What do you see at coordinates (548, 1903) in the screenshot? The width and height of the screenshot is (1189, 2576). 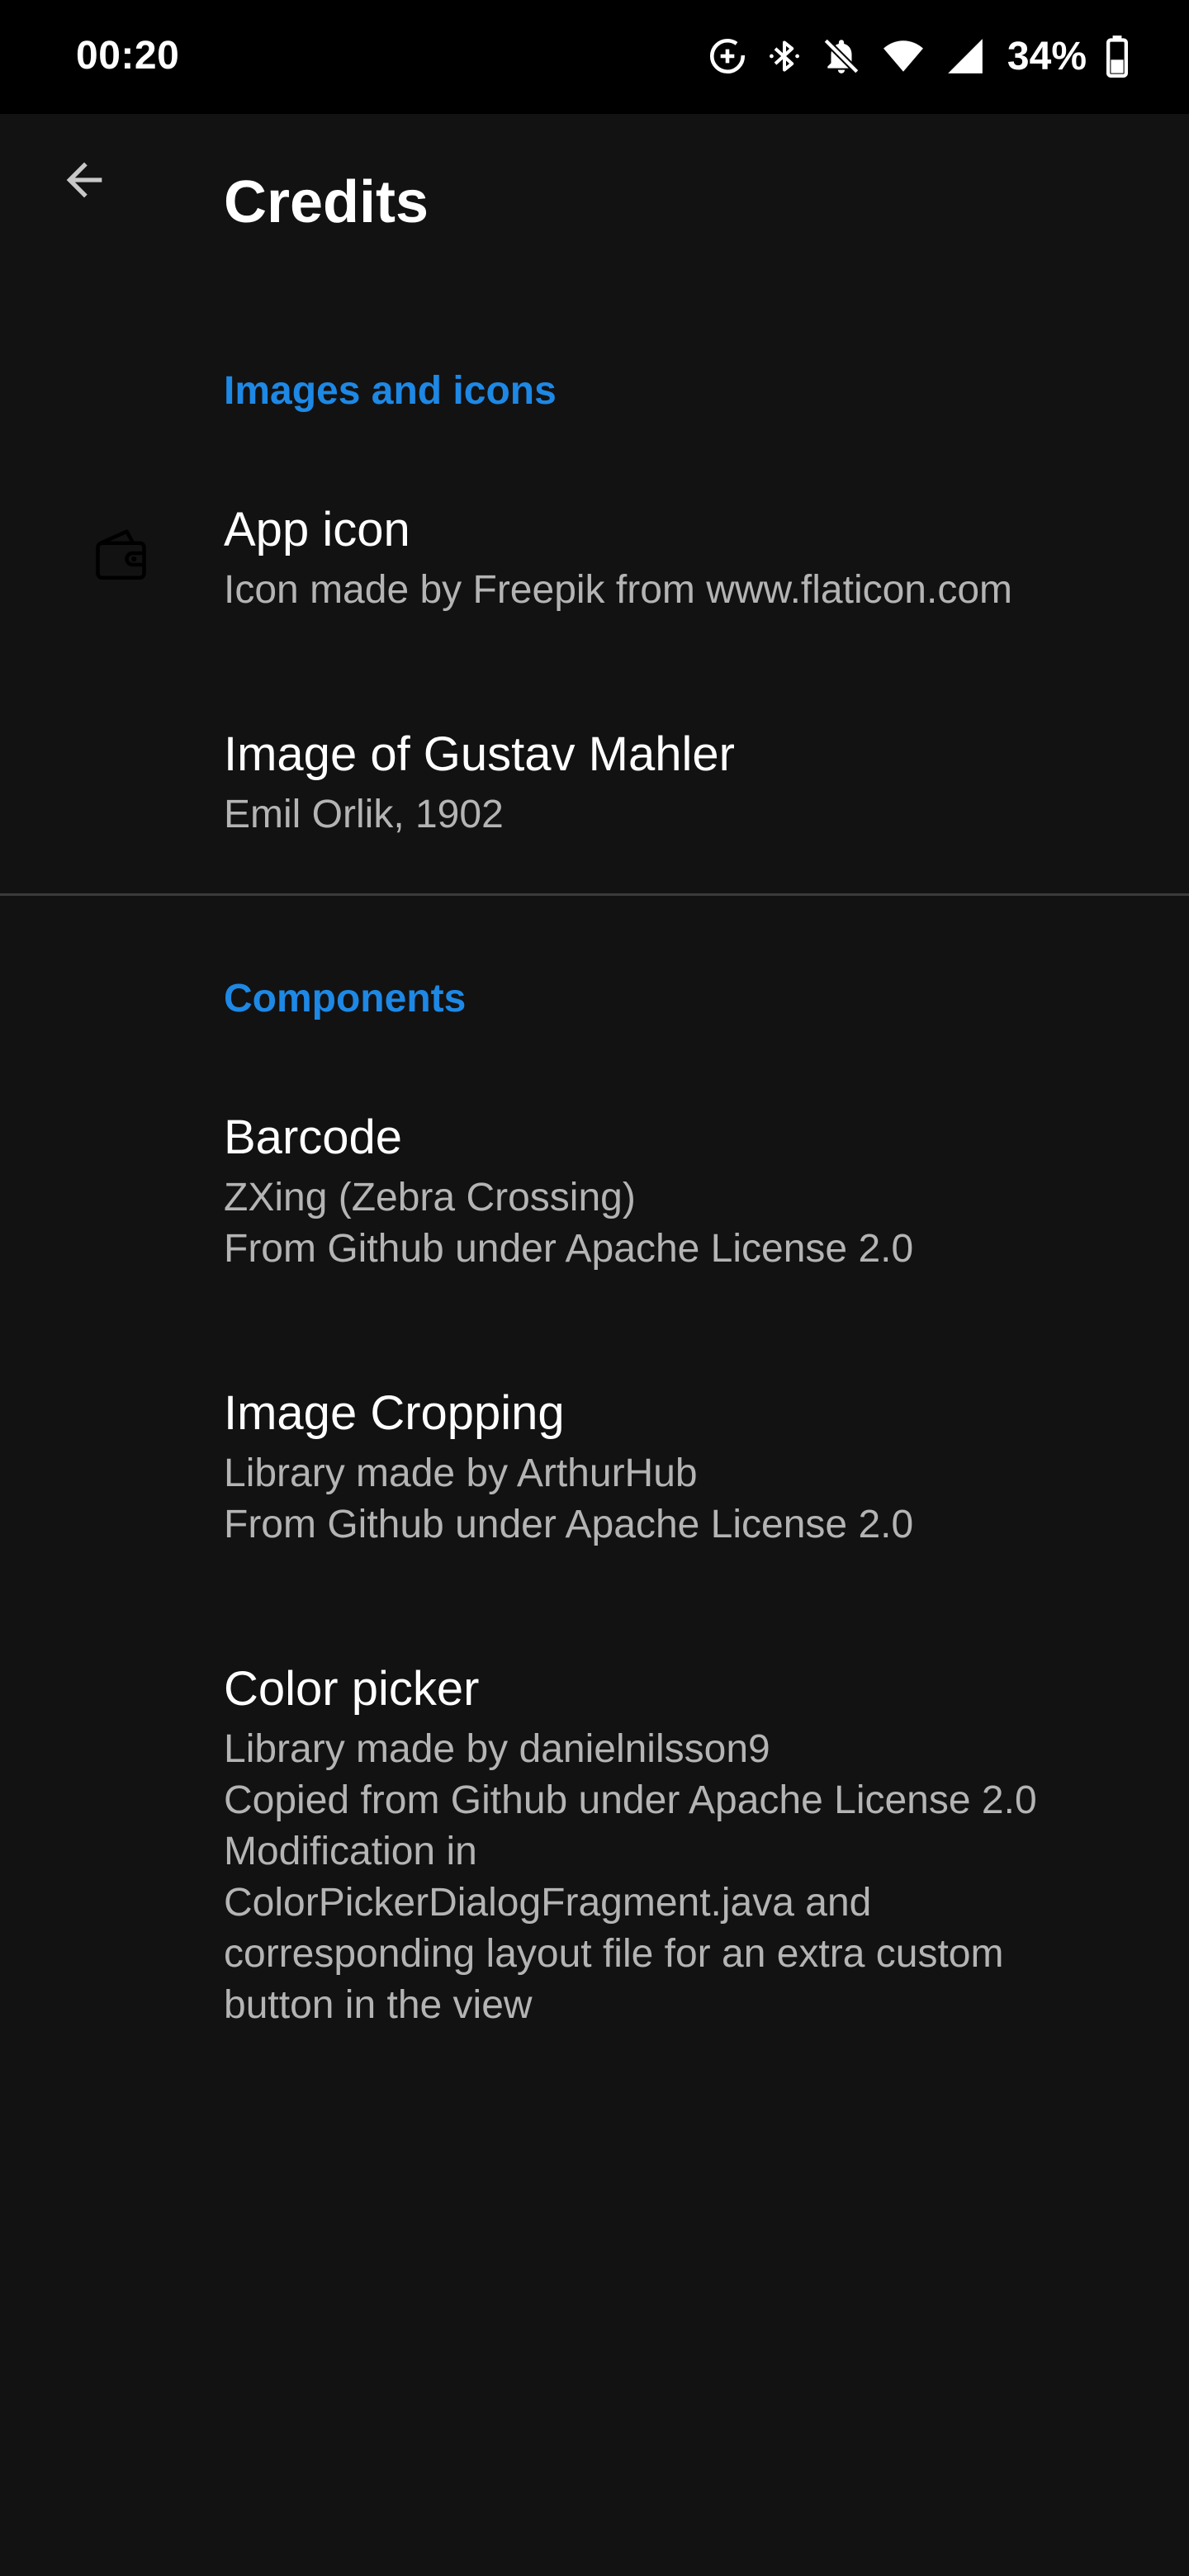 I see `credit-summary-line: ColorPickerDialogFragment.java and` at bounding box center [548, 1903].